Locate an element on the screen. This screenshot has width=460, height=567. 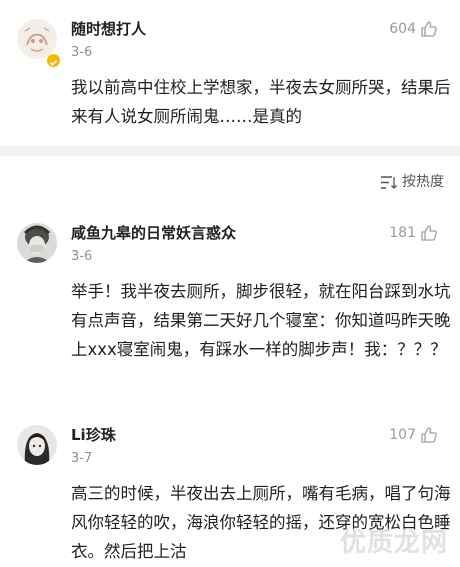
like-count: 181 is located at coordinates (402, 233).